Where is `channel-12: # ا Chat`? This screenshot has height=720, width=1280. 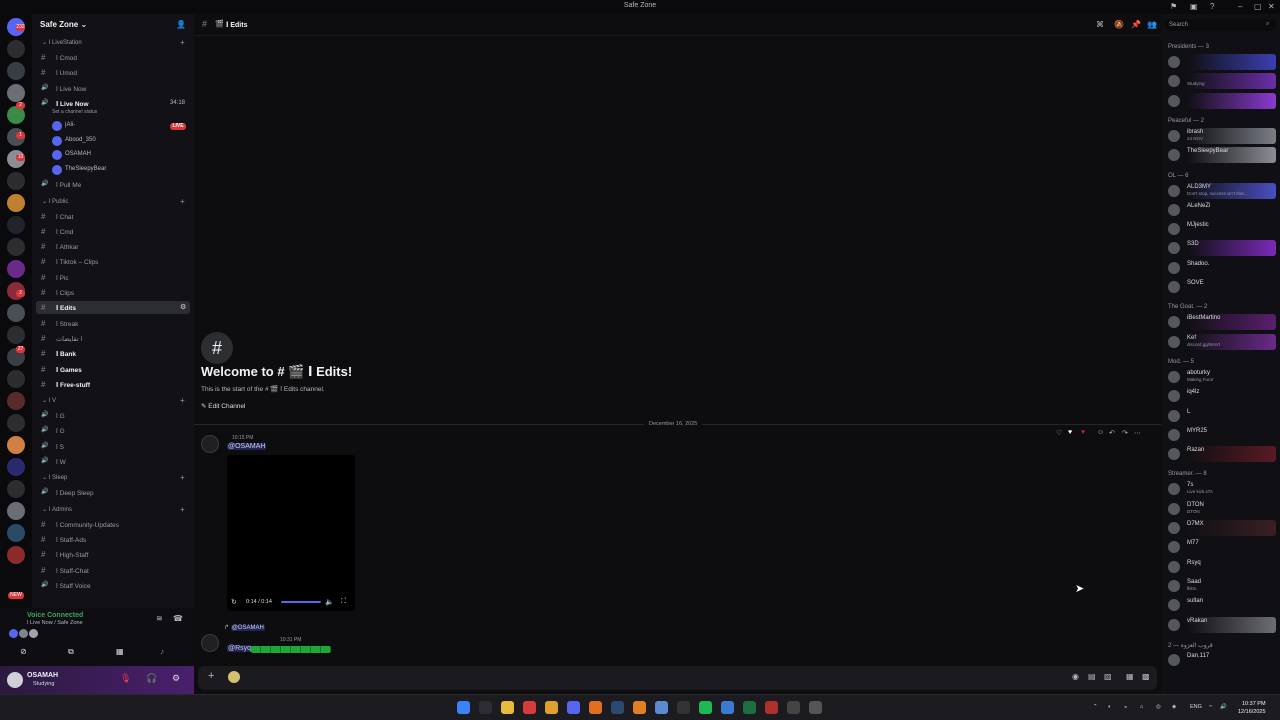 channel-12: # ا Chat is located at coordinates (113, 216).